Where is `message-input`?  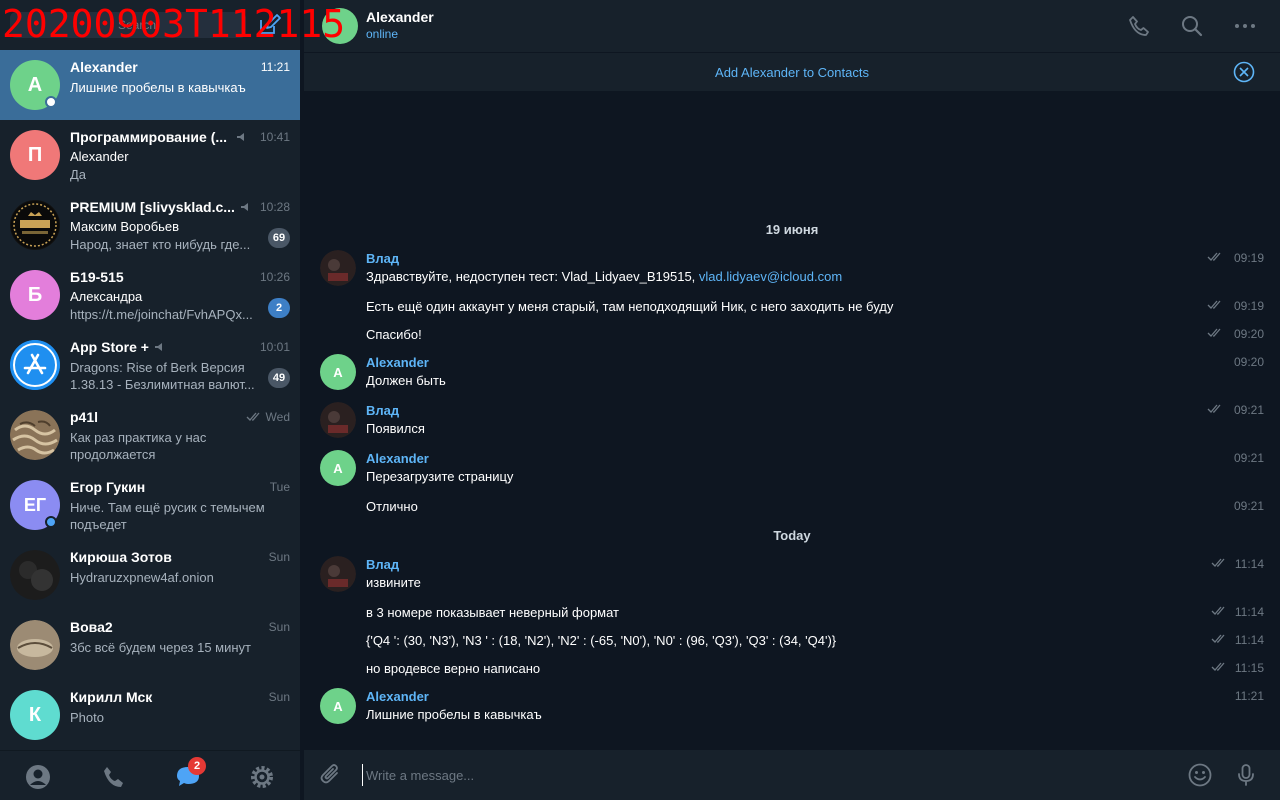
message-input is located at coordinates (762, 775).